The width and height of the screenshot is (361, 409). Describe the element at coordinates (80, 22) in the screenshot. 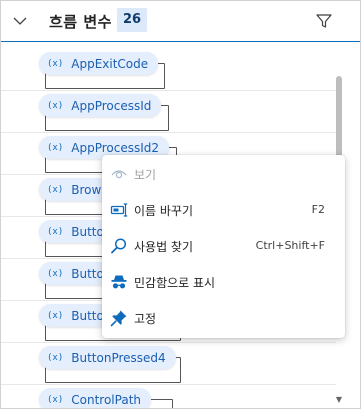

I see `pane-title: 흐름 변수` at that location.